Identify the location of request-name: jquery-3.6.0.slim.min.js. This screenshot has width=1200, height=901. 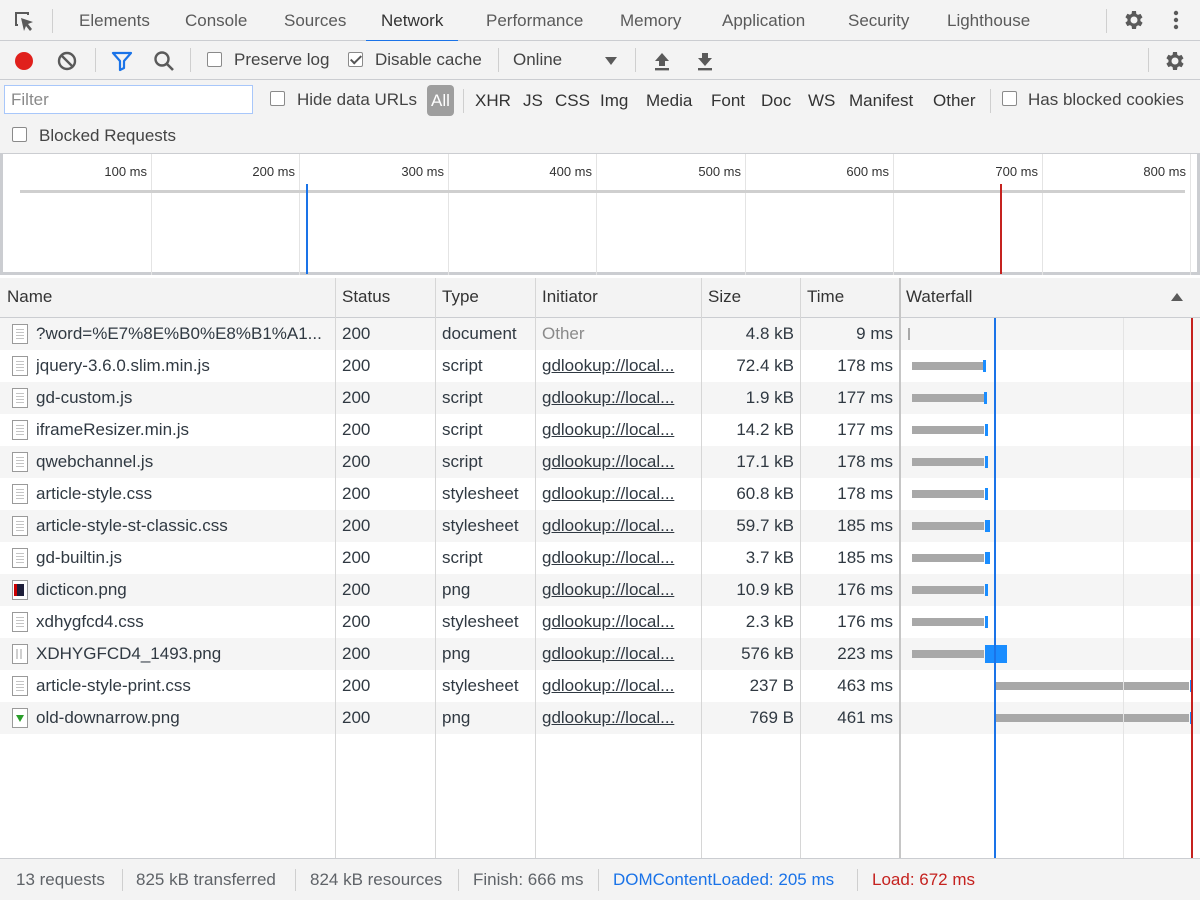
(182, 366).